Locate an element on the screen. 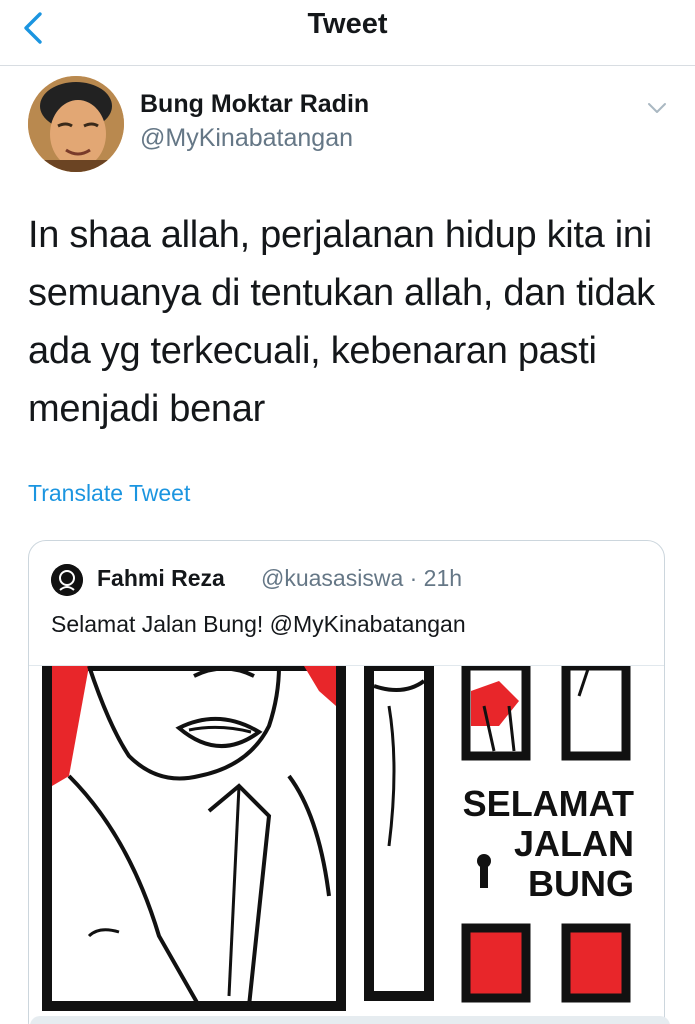  avatar is located at coordinates (76, 124).